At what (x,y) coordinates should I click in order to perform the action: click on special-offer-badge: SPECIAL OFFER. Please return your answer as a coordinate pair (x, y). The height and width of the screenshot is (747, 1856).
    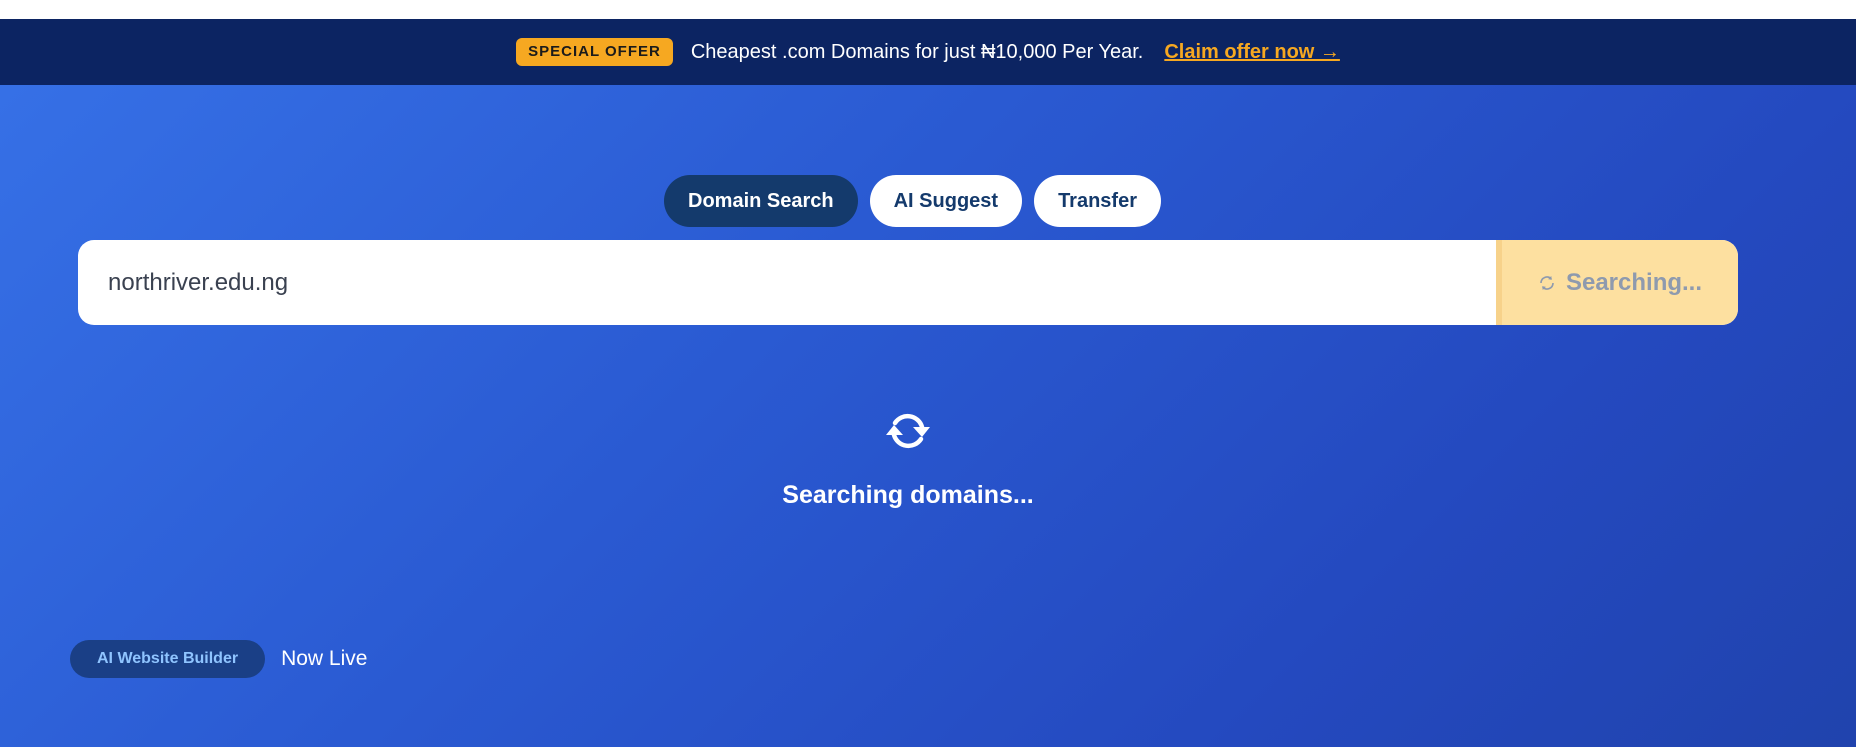
    Looking at the image, I should click on (594, 52).